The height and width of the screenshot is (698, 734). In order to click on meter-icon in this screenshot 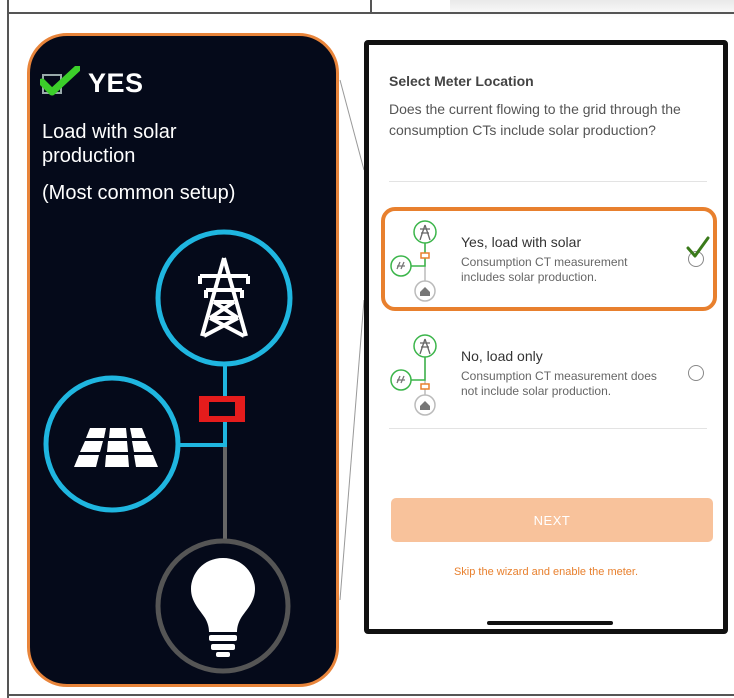, I will do `click(222, 409)`.